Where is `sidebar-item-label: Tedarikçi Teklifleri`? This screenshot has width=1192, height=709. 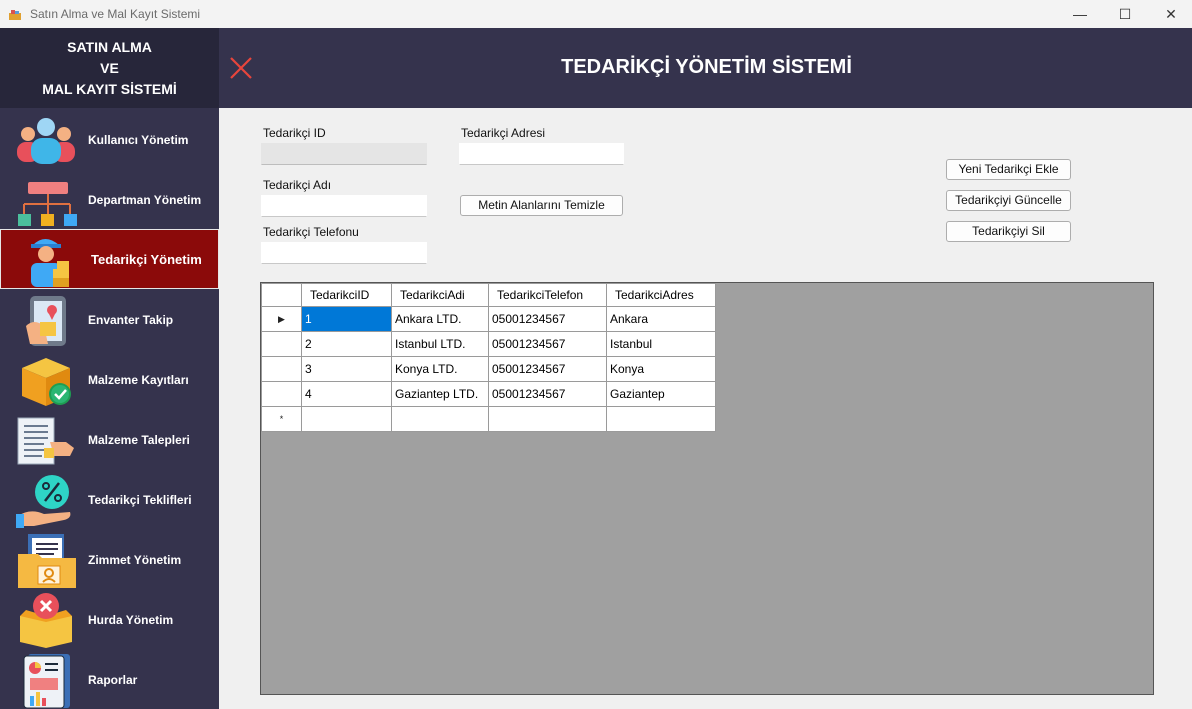 sidebar-item-label: Tedarikçi Teklifleri is located at coordinates (140, 500).